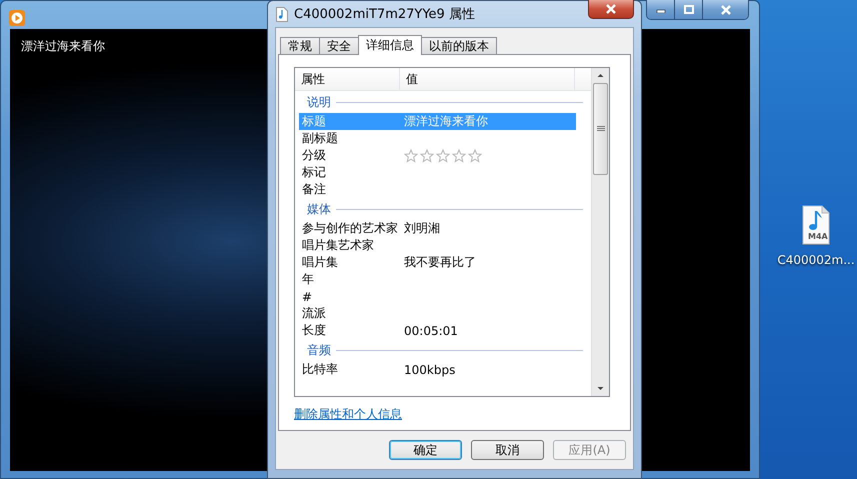  What do you see at coordinates (422, 228) in the screenshot?
I see `property-value: 刘明湘` at bounding box center [422, 228].